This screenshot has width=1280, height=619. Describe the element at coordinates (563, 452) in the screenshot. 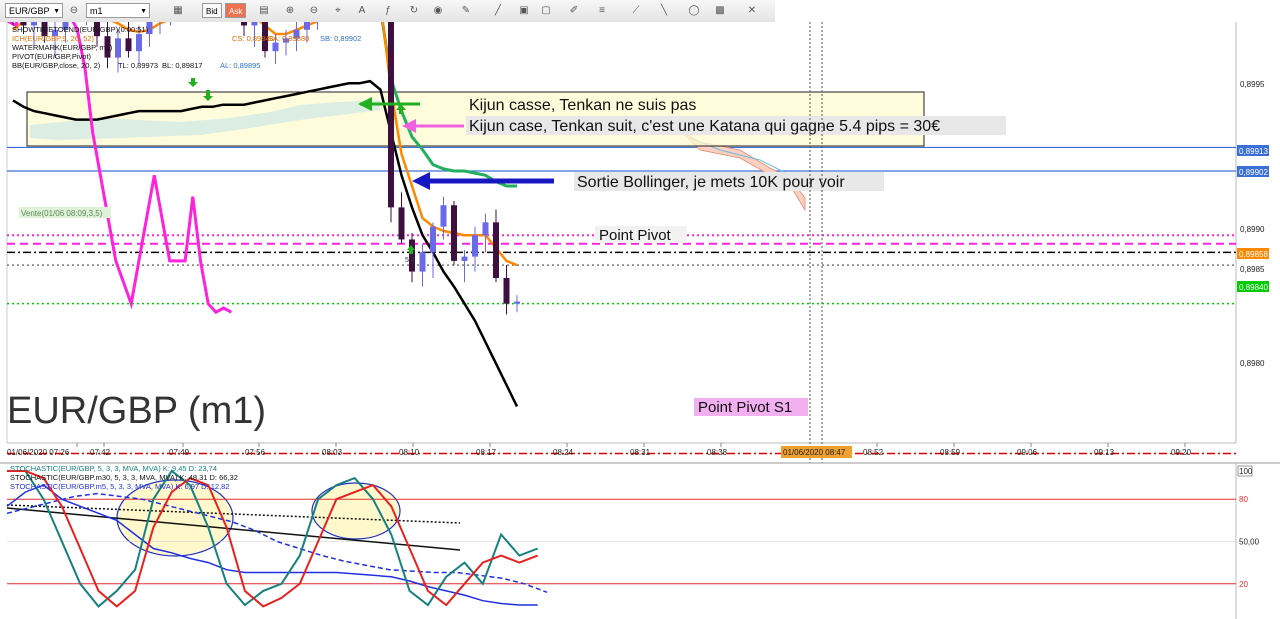

I see `time-tick-label: 08:24` at that location.